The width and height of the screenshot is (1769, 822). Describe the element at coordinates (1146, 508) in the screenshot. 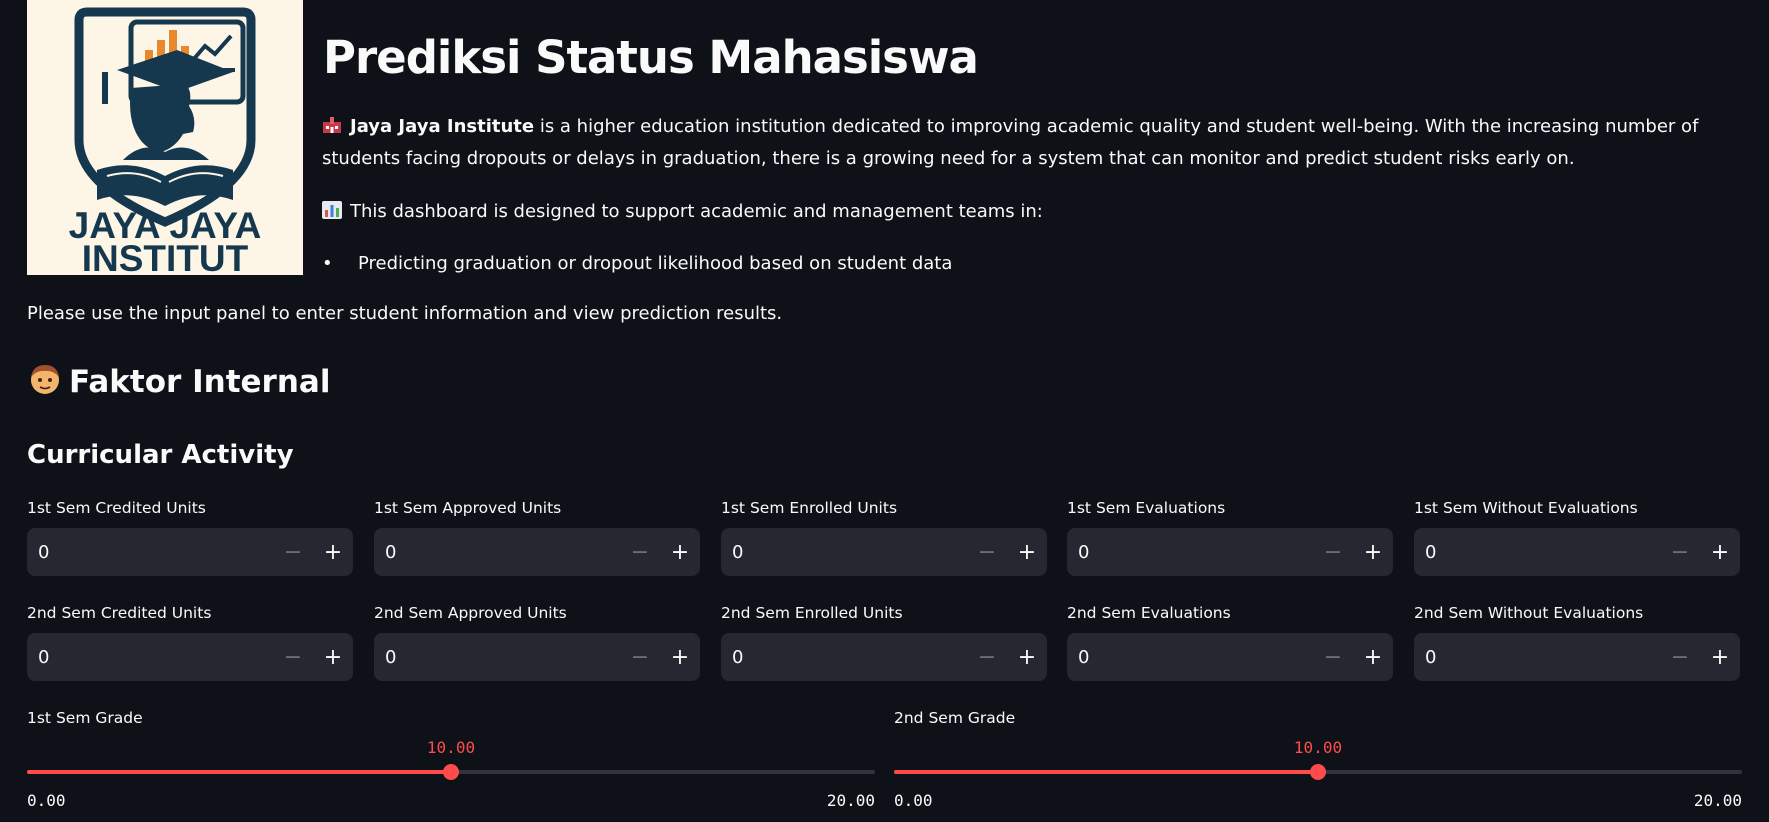

I see `field-label: 1st Sem Evaluations` at that location.